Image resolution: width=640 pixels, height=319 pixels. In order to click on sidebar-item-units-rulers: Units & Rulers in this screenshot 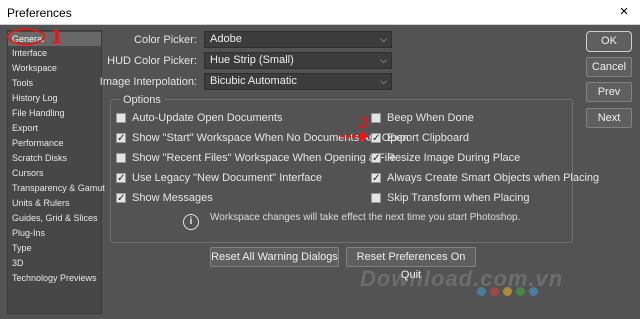, I will do `click(54, 203)`.